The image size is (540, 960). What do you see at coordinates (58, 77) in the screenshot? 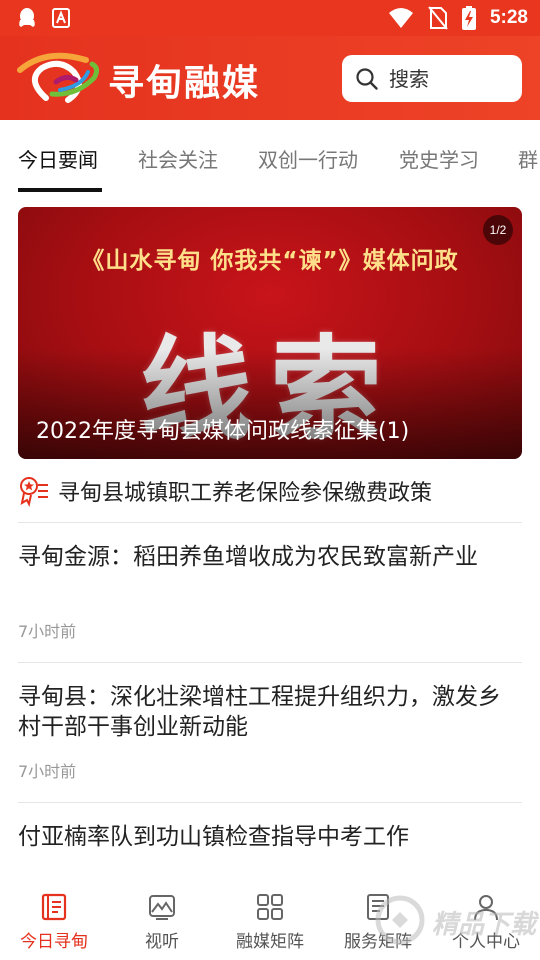
I see `app-logo-icon` at bounding box center [58, 77].